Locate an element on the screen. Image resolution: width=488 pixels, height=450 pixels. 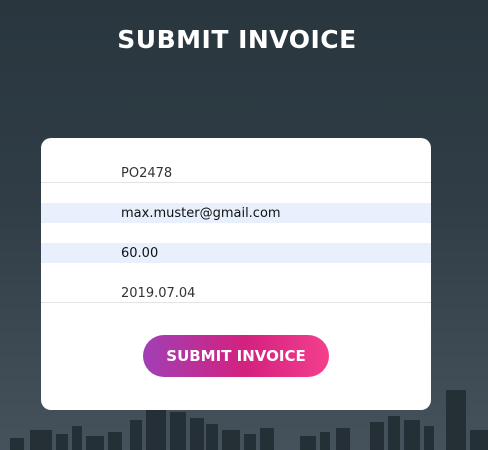
invoice-number-field is located at coordinates (236, 173).